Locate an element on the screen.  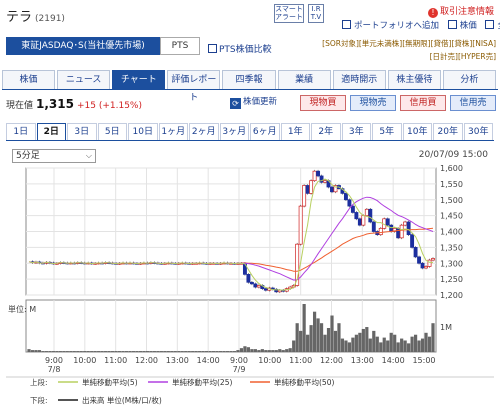
smart-alert-button: スマート アラート is located at coordinates (289, 13).